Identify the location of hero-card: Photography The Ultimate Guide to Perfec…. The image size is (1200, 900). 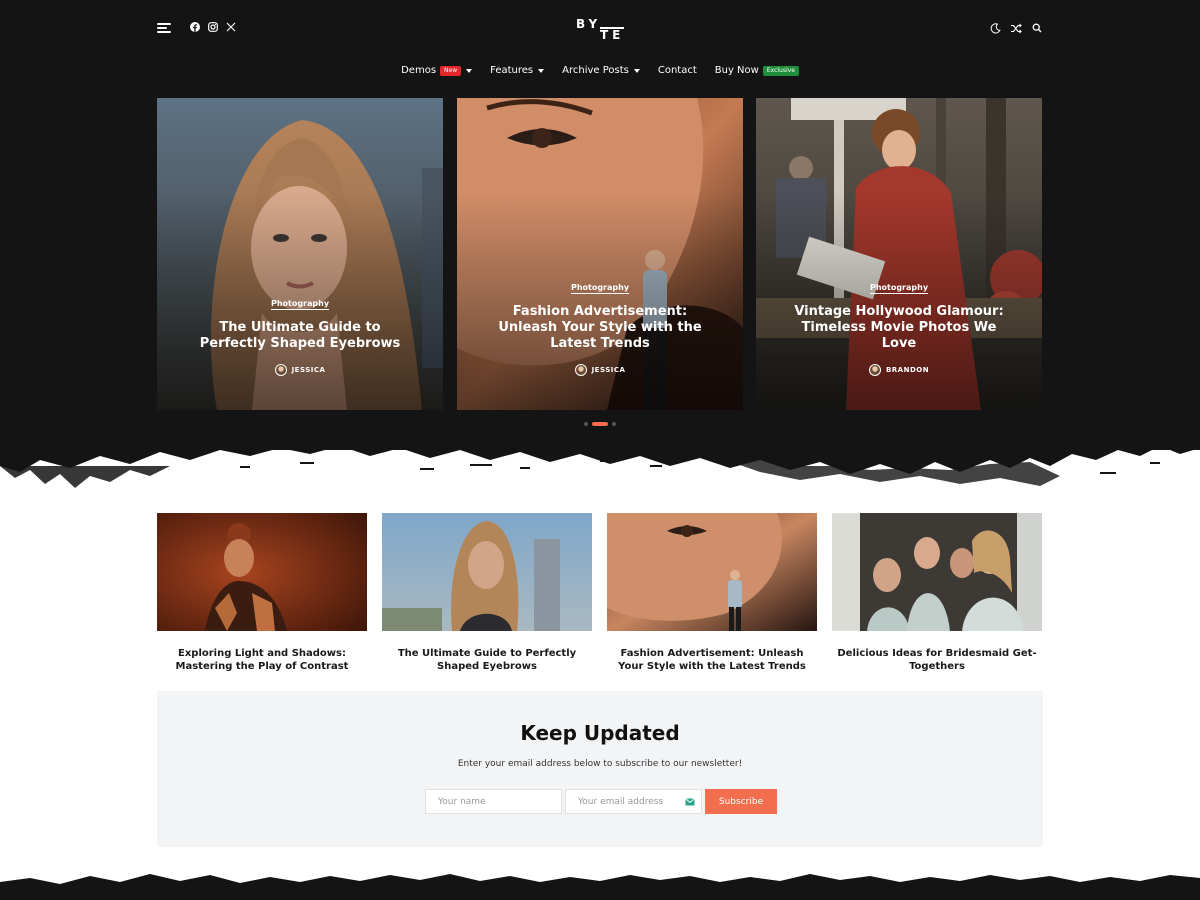
(300, 254).